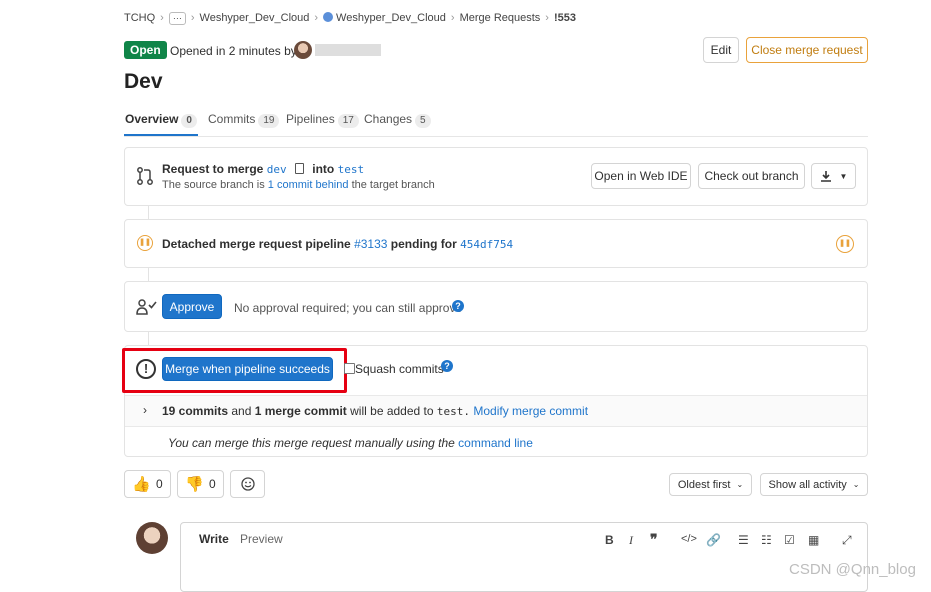 Image resolution: width=931 pixels, height=592 pixels. What do you see at coordinates (565, 18) in the screenshot?
I see `breadcrumb-item-mr-id: !553` at bounding box center [565, 18].